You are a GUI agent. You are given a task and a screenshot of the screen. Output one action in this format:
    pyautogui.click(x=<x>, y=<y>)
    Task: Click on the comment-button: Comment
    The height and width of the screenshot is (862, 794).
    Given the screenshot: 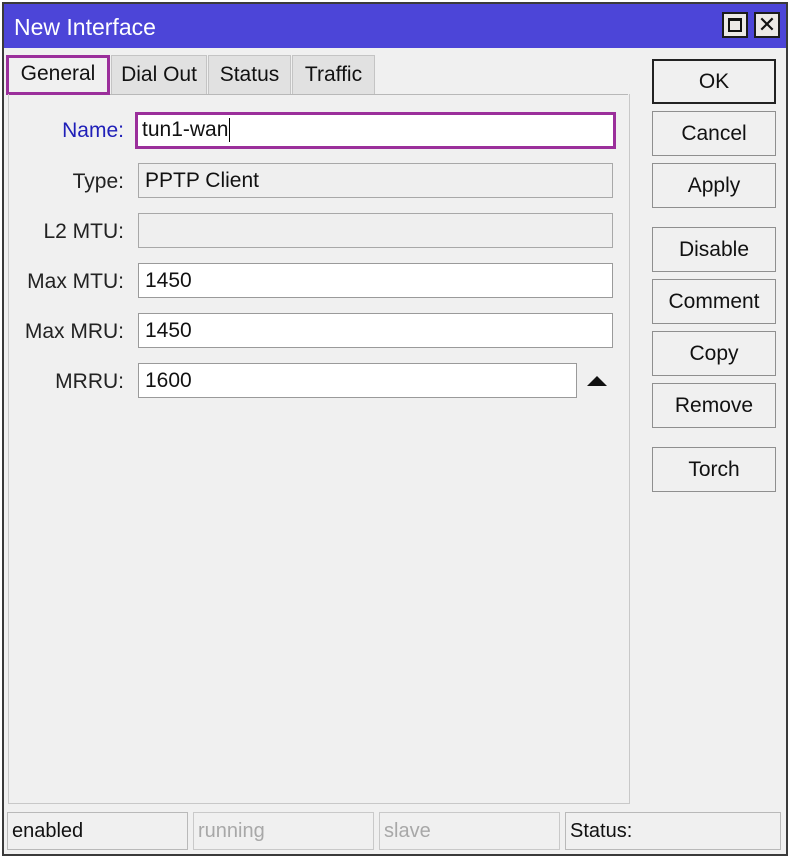 What is the action you would take?
    pyautogui.click(x=714, y=301)
    